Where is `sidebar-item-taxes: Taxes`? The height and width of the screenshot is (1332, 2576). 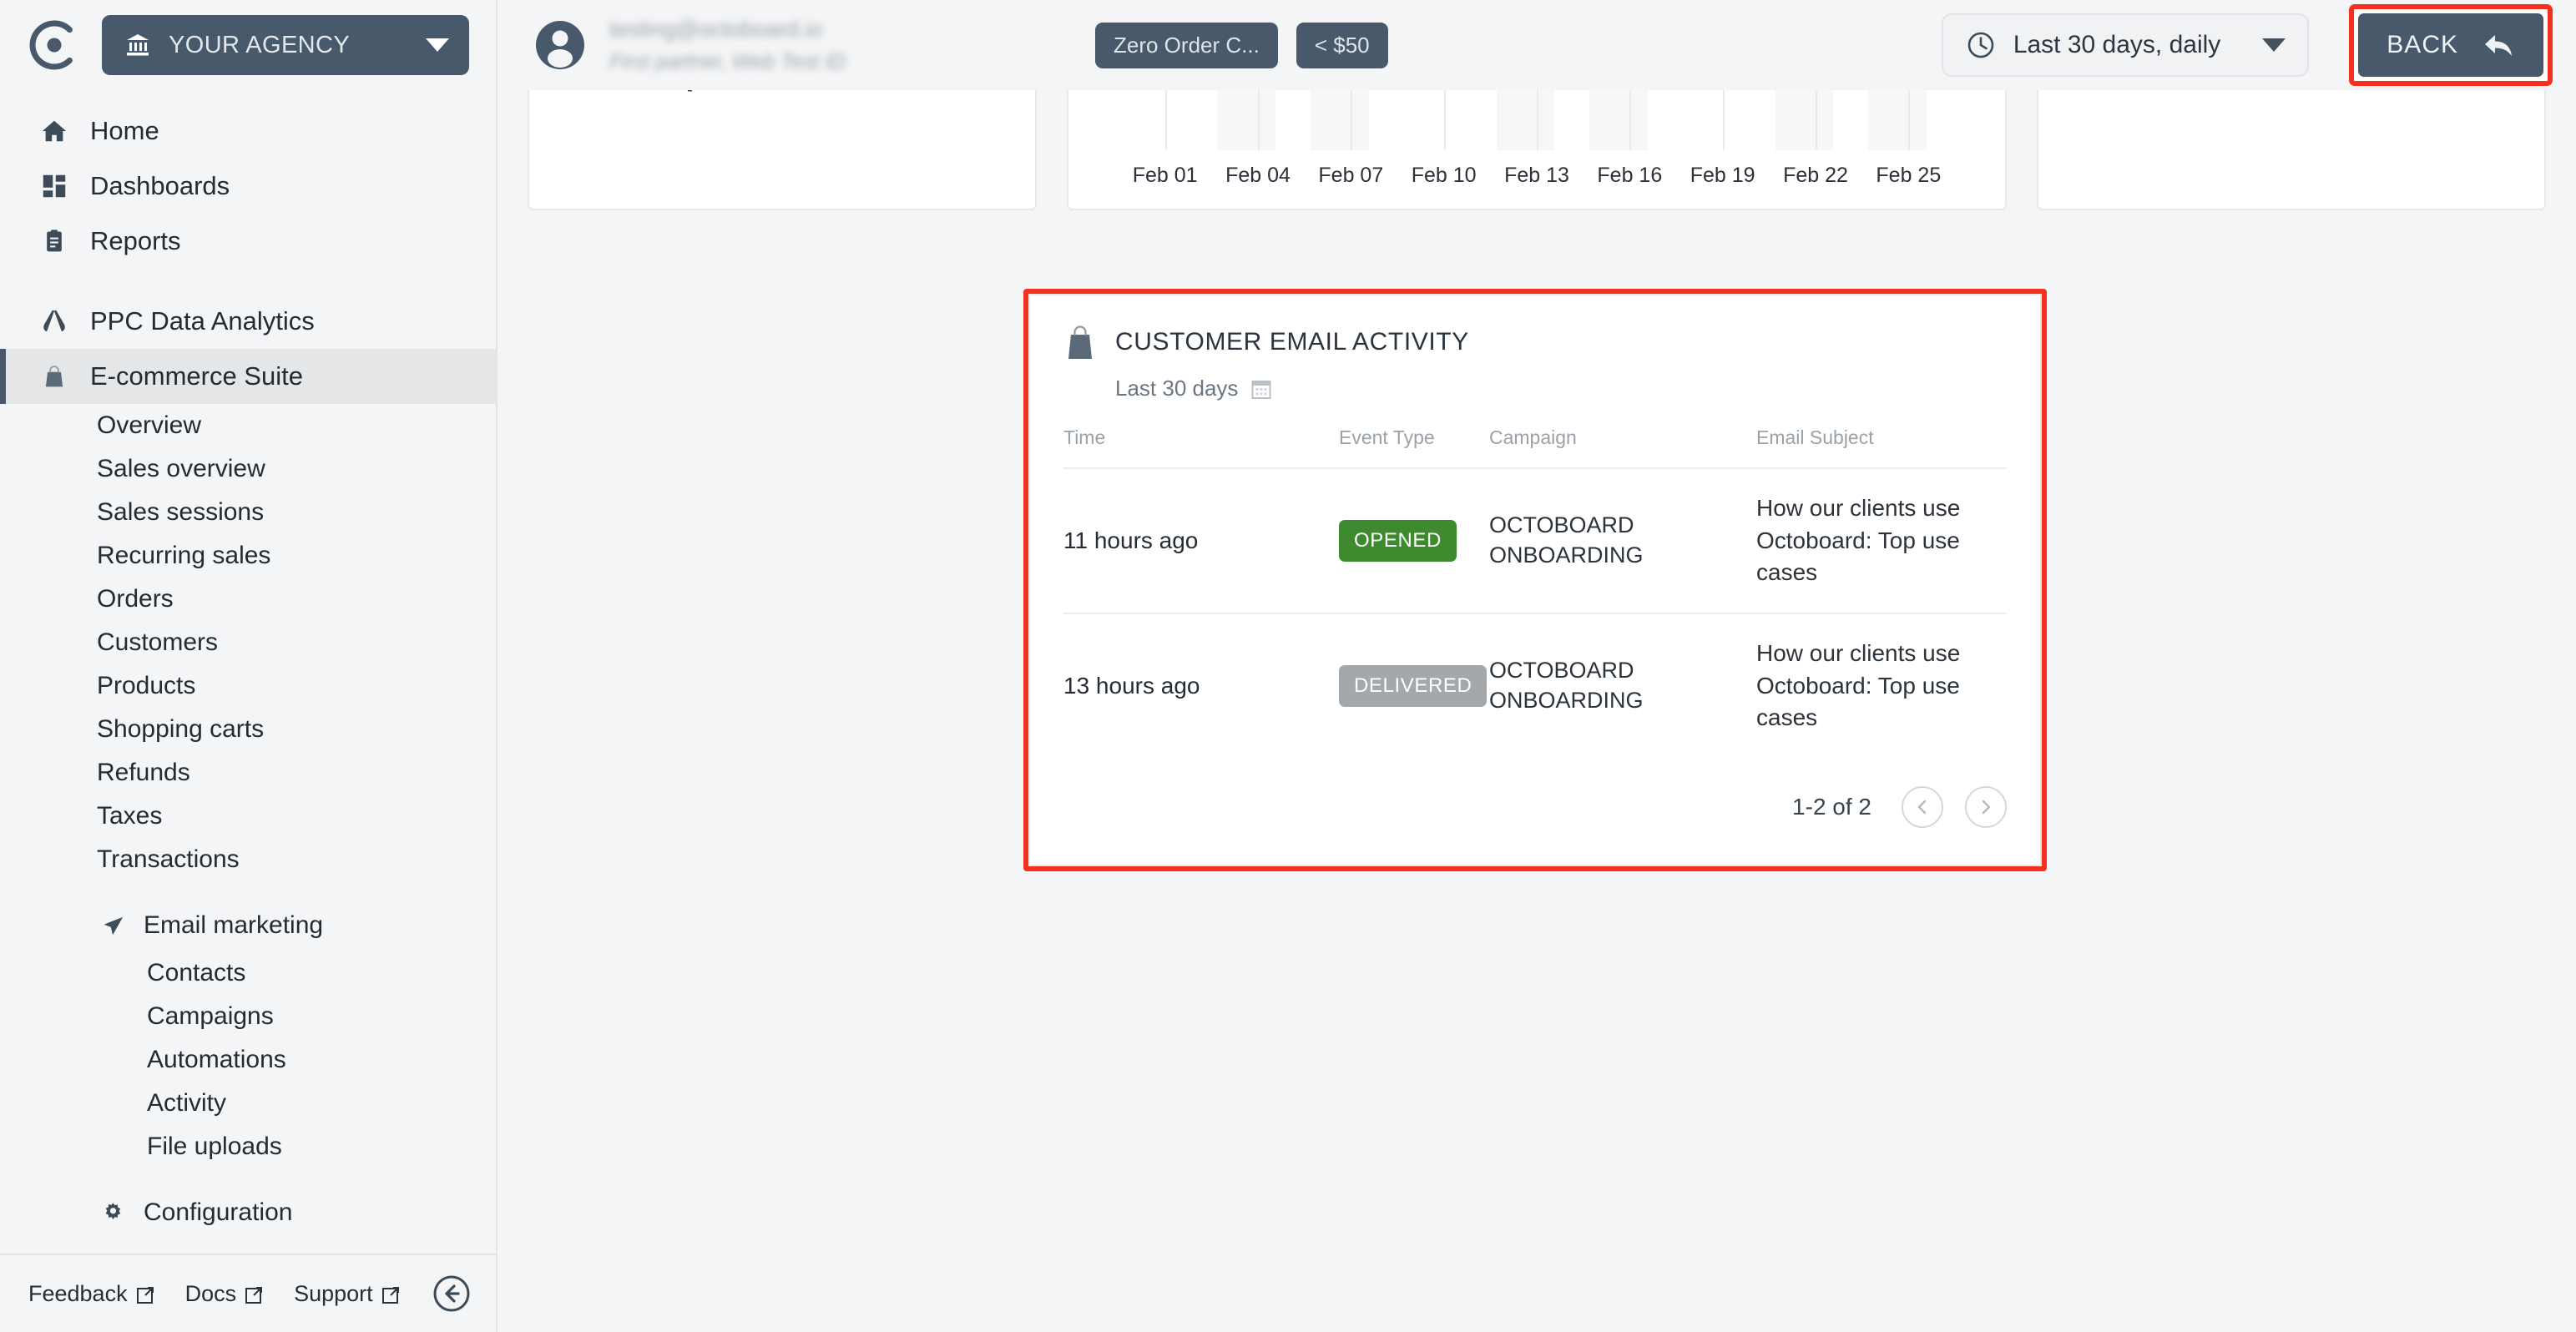
sidebar-item-taxes: Taxes is located at coordinates (248, 816).